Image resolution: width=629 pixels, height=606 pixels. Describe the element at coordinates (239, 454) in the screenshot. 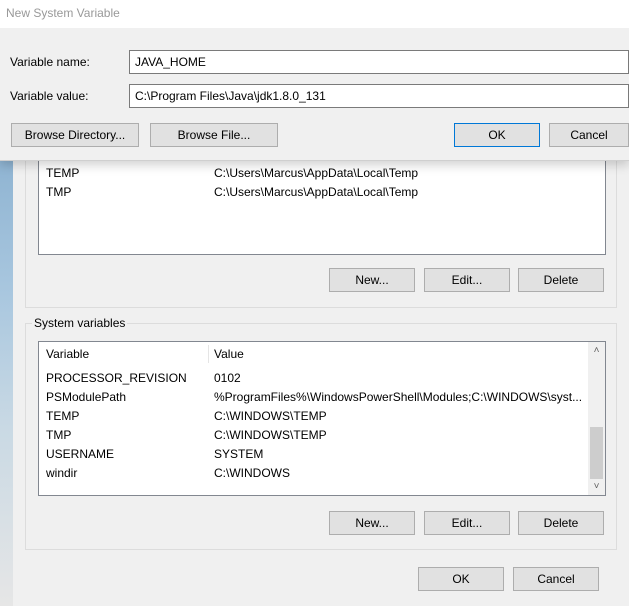

I see `system-var-value: SYSTEM` at that location.